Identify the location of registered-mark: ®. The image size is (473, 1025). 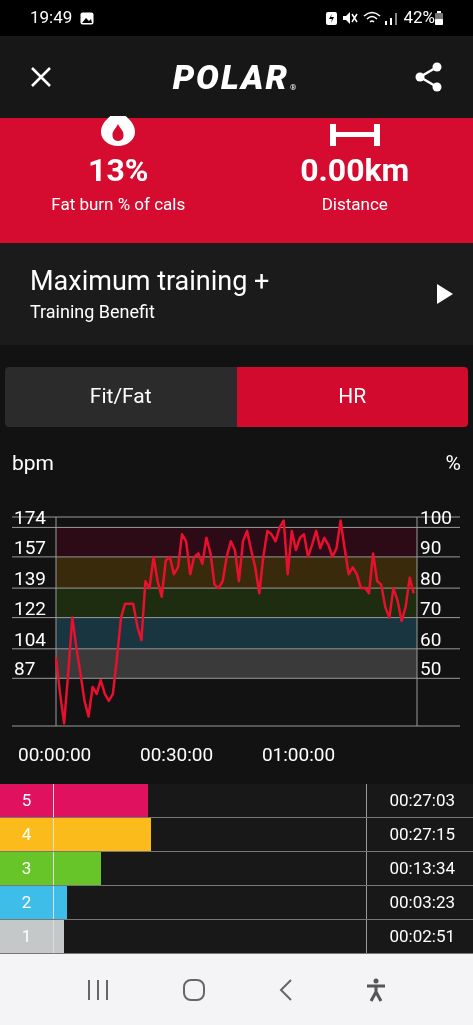
(293, 88).